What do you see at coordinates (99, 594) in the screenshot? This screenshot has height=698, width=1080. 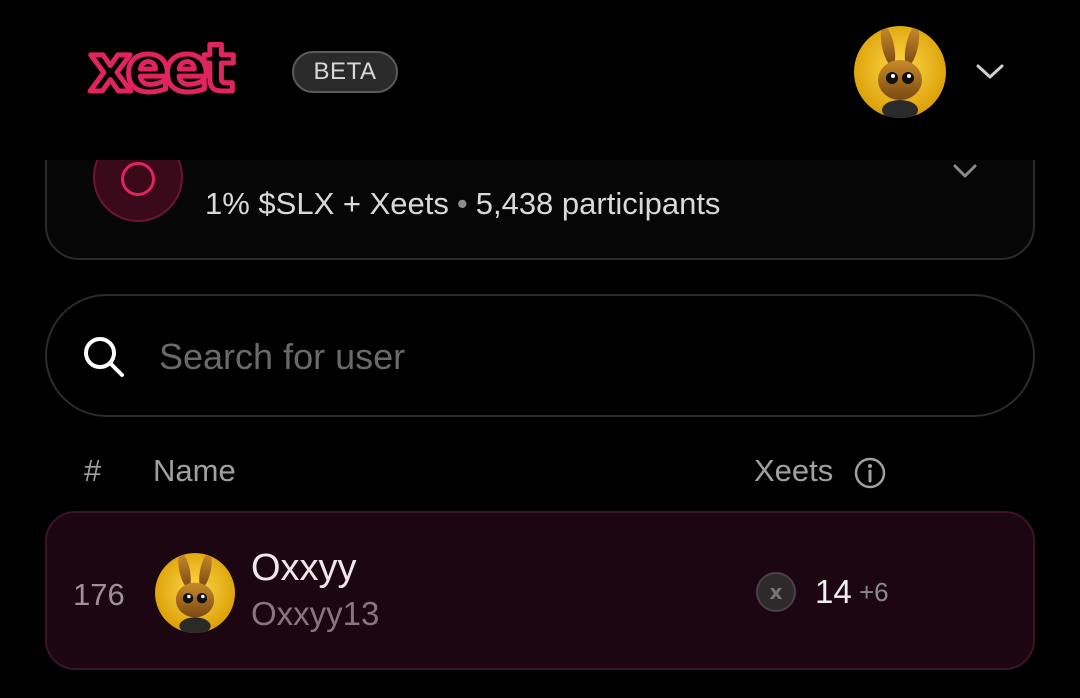 I see `row-rank: 176` at bounding box center [99, 594].